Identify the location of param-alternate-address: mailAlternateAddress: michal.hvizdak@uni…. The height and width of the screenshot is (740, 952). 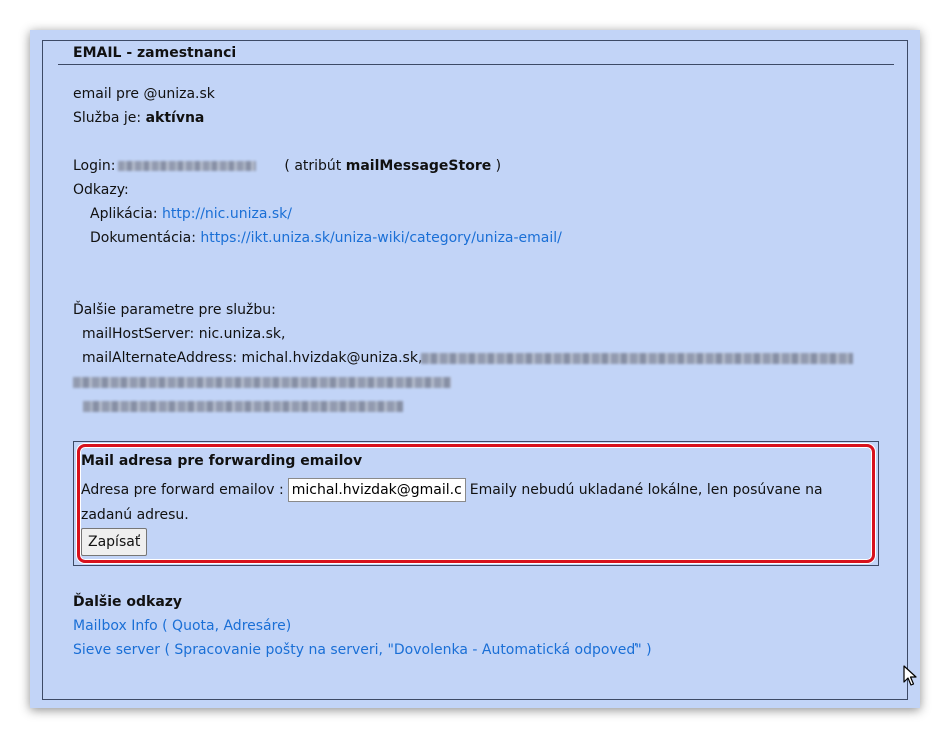
(252, 358).